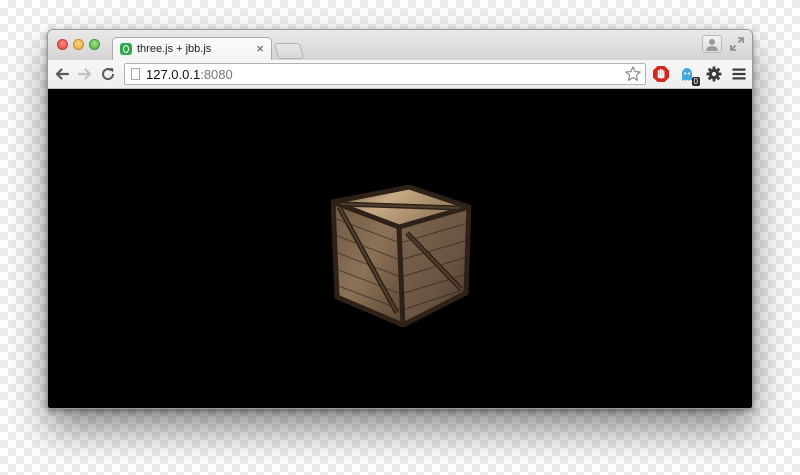  I want to click on user-icon, so click(712, 42).